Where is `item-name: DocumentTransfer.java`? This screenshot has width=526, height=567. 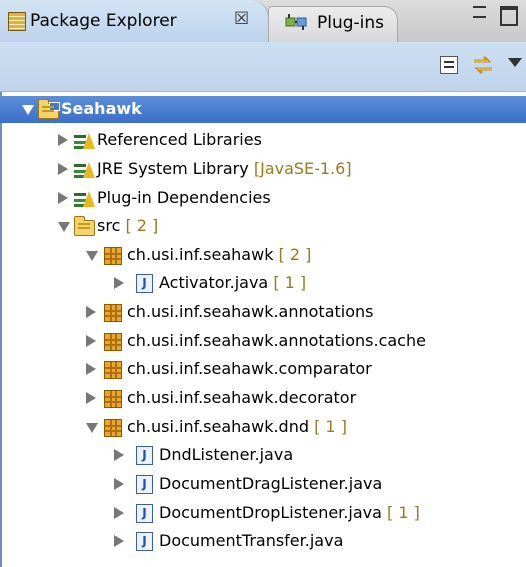 item-name: DocumentTransfer.java is located at coordinates (251, 540).